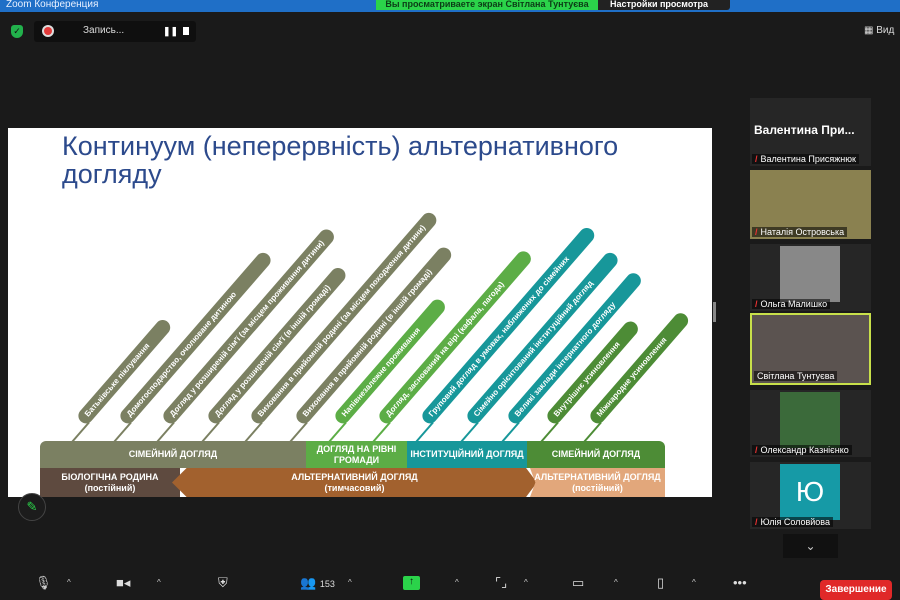  What do you see at coordinates (17, 31) in the screenshot?
I see `security-shield-icon: ✓` at bounding box center [17, 31].